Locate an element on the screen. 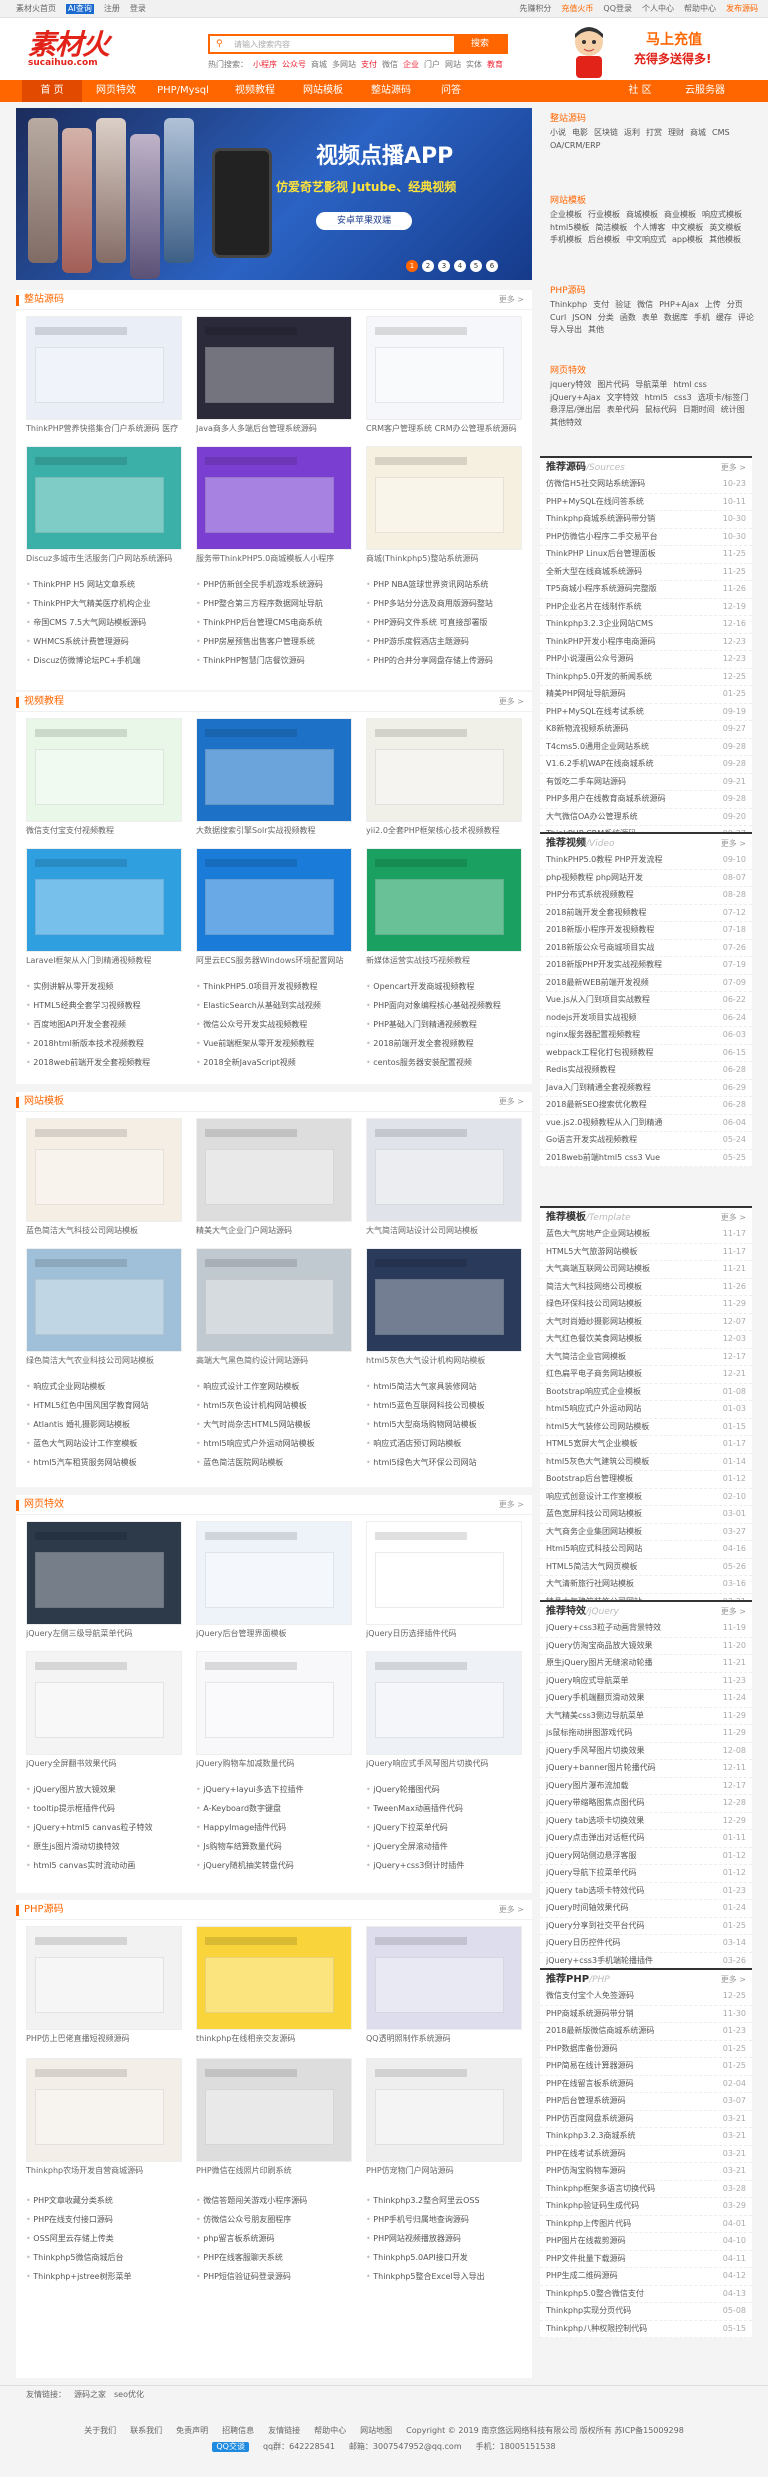 The width and height of the screenshot is (768, 2477). ranking-item-title: jQuery网站侧边悬浮客服 is located at coordinates (632, 1856).